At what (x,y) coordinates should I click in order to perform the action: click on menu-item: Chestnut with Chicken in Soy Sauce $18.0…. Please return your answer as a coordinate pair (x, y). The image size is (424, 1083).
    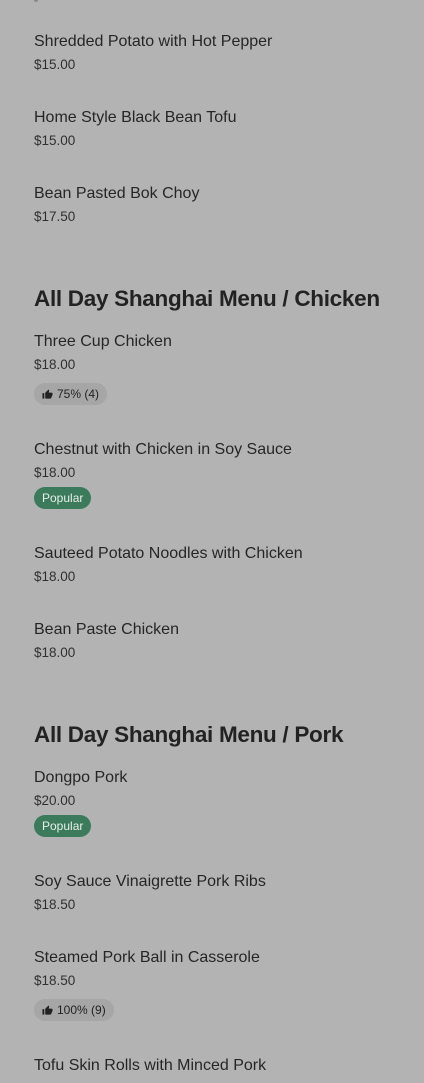
    Looking at the image, I should click on (219, 474).